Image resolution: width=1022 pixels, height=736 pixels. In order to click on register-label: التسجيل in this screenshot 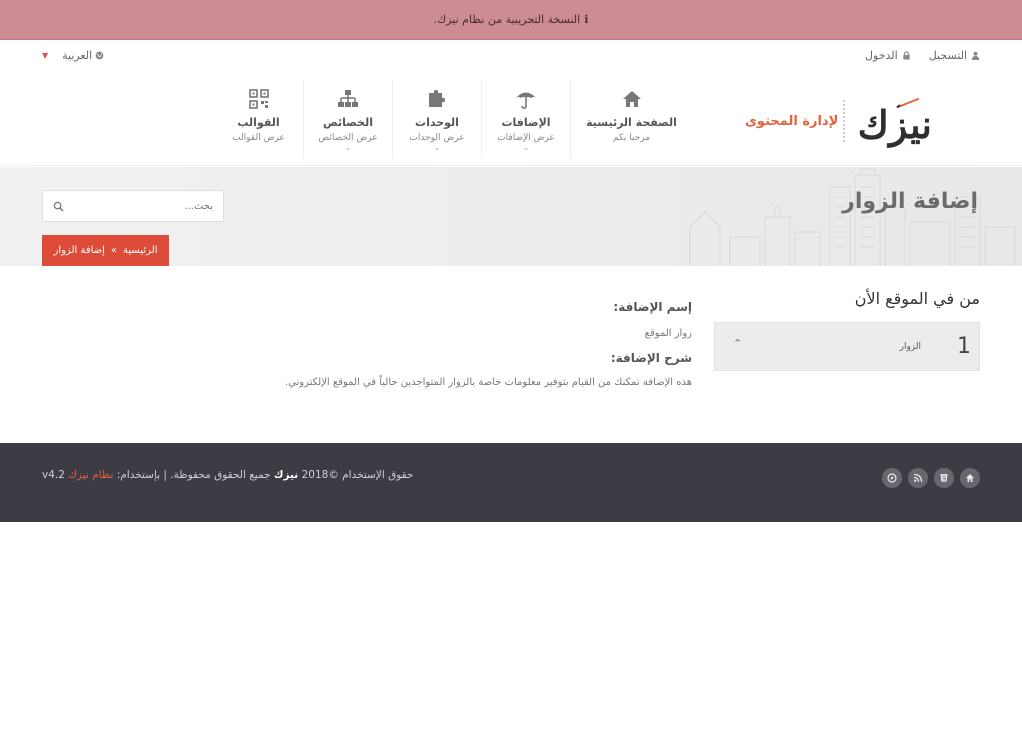, I will do `click(947, 55)`.